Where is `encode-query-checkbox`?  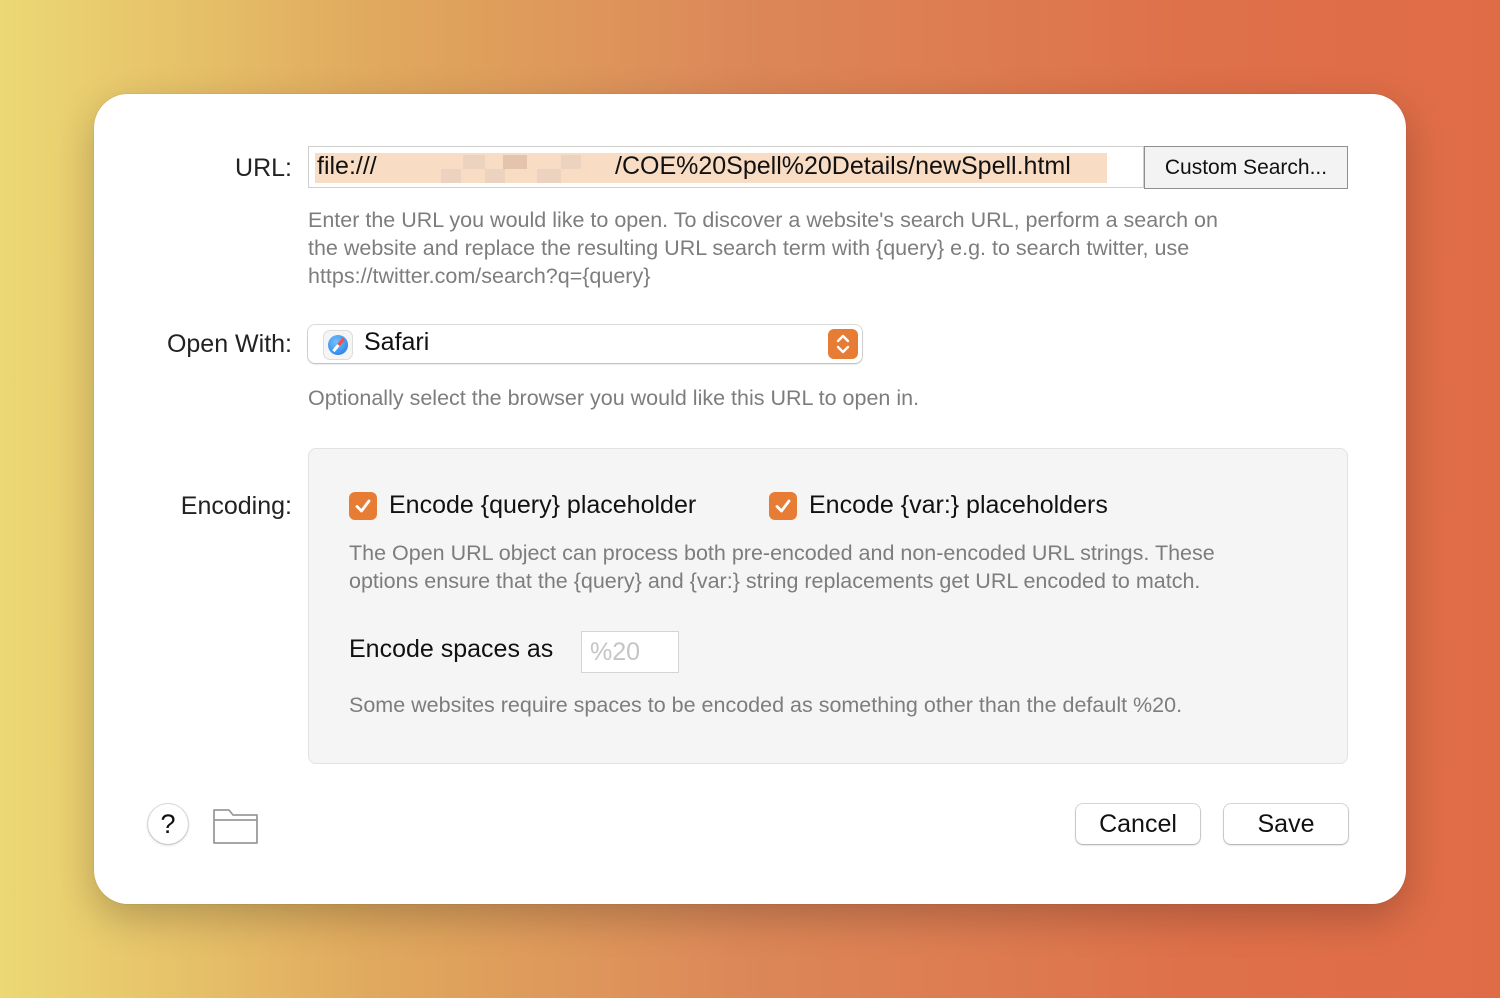 encode-query-checkbox is located at coordinates (363, 505).